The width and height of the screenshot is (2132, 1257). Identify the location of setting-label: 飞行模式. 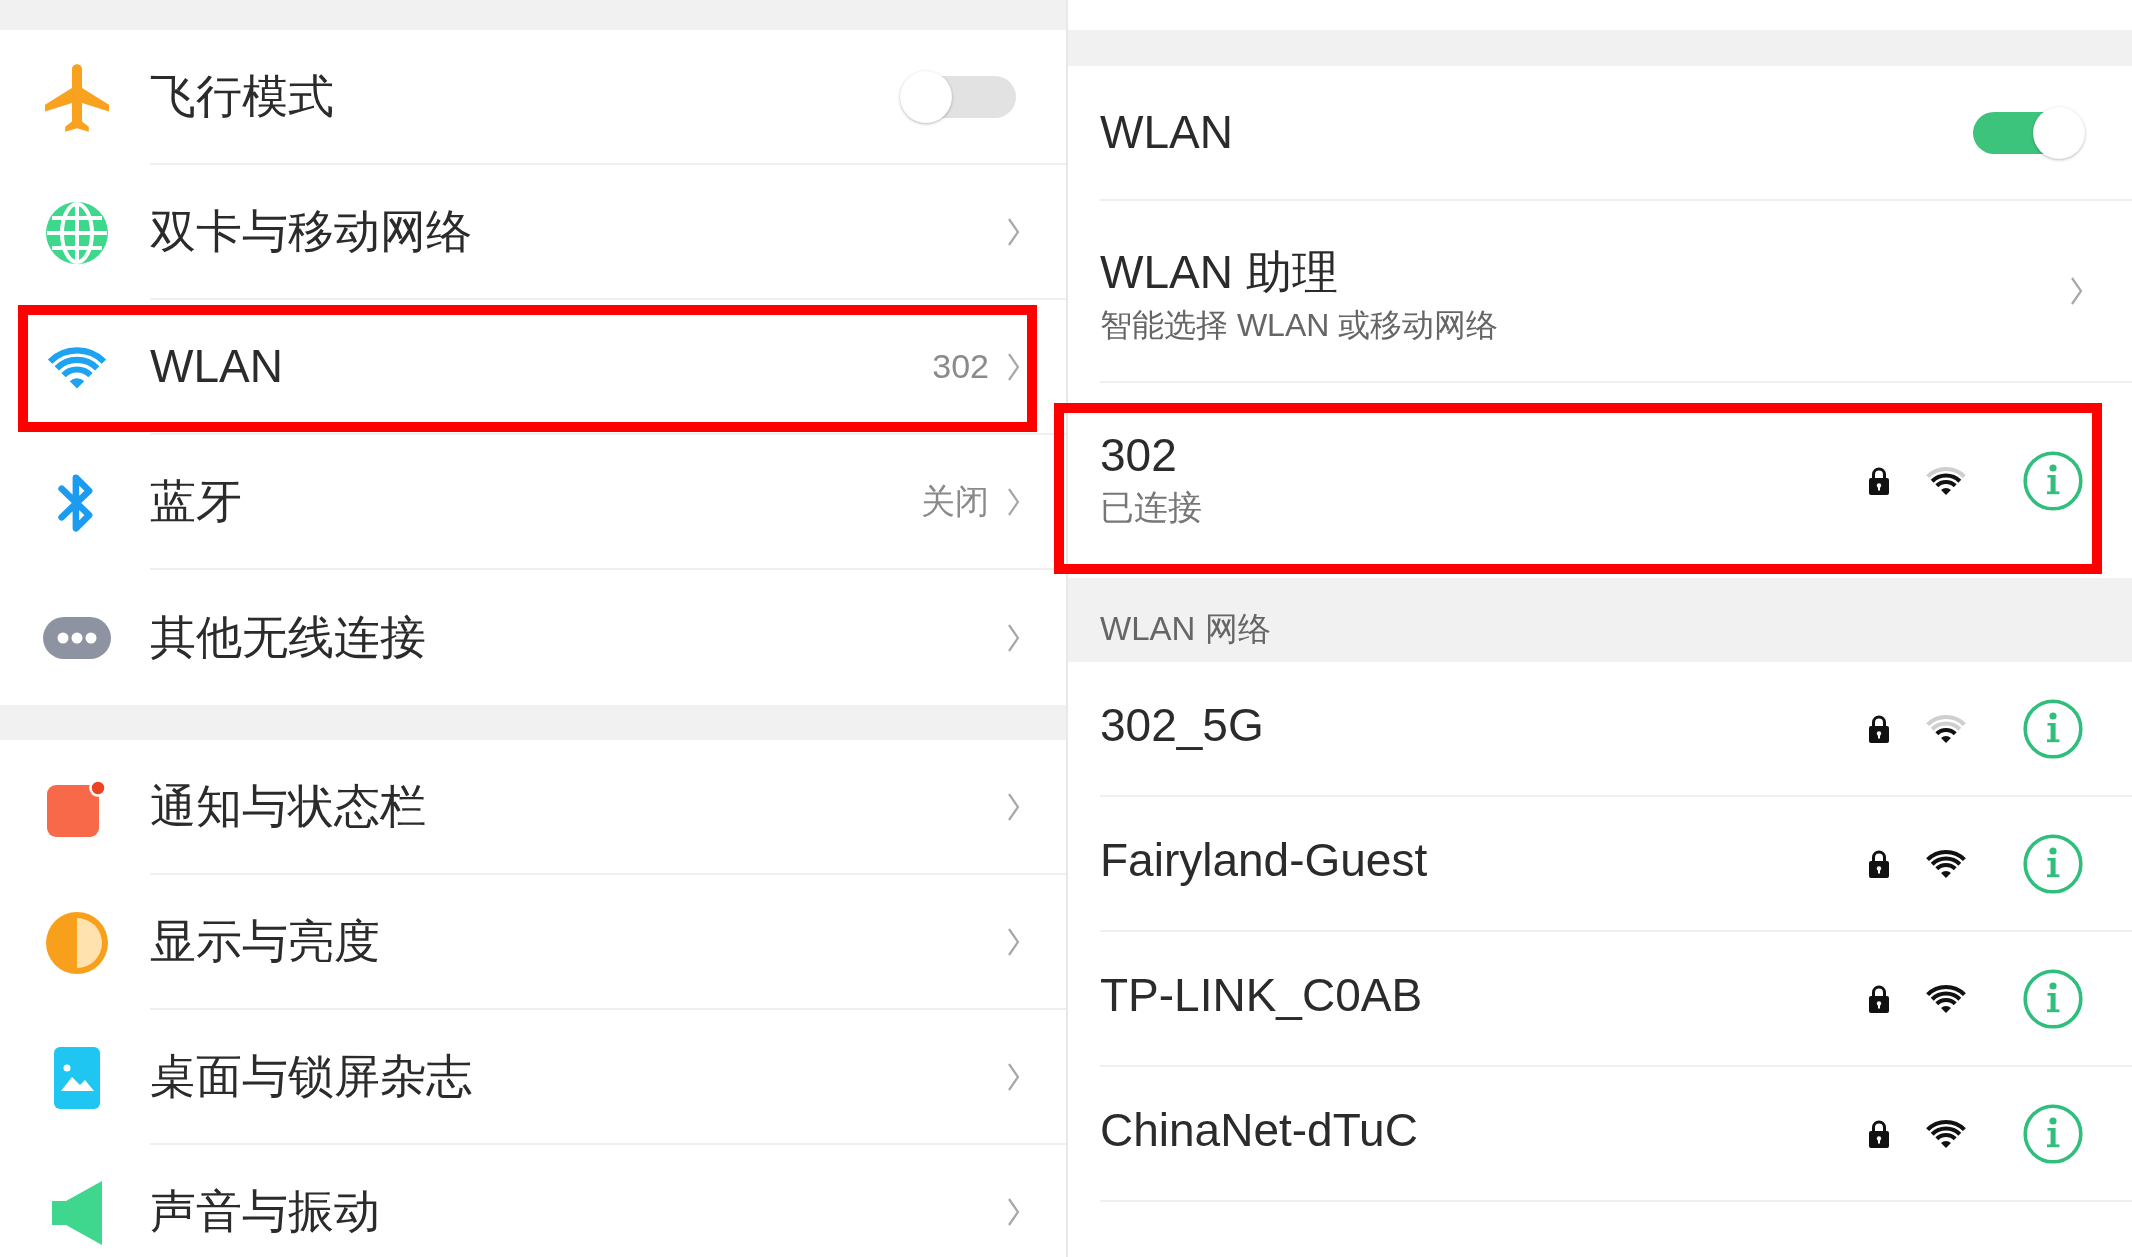
(242, 96).